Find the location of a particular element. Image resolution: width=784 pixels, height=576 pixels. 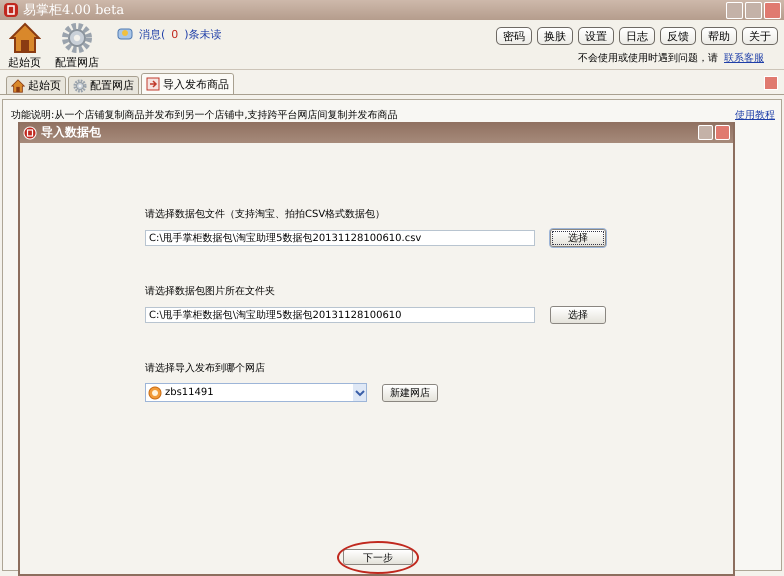

toolbar-button: 密码 is located at coordinates (514, 36).